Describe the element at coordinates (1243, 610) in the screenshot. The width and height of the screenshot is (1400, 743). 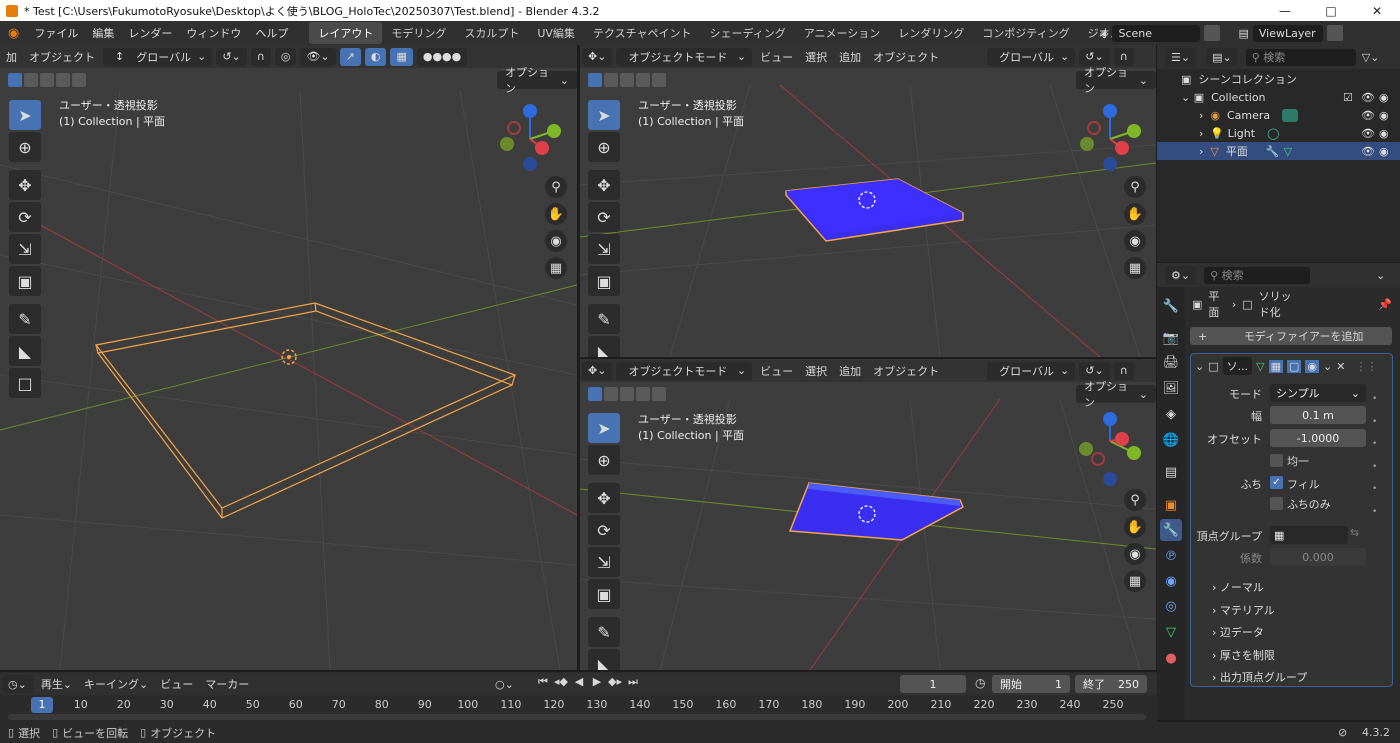
I see `subpanel-materials: › マテリアル` at that location.